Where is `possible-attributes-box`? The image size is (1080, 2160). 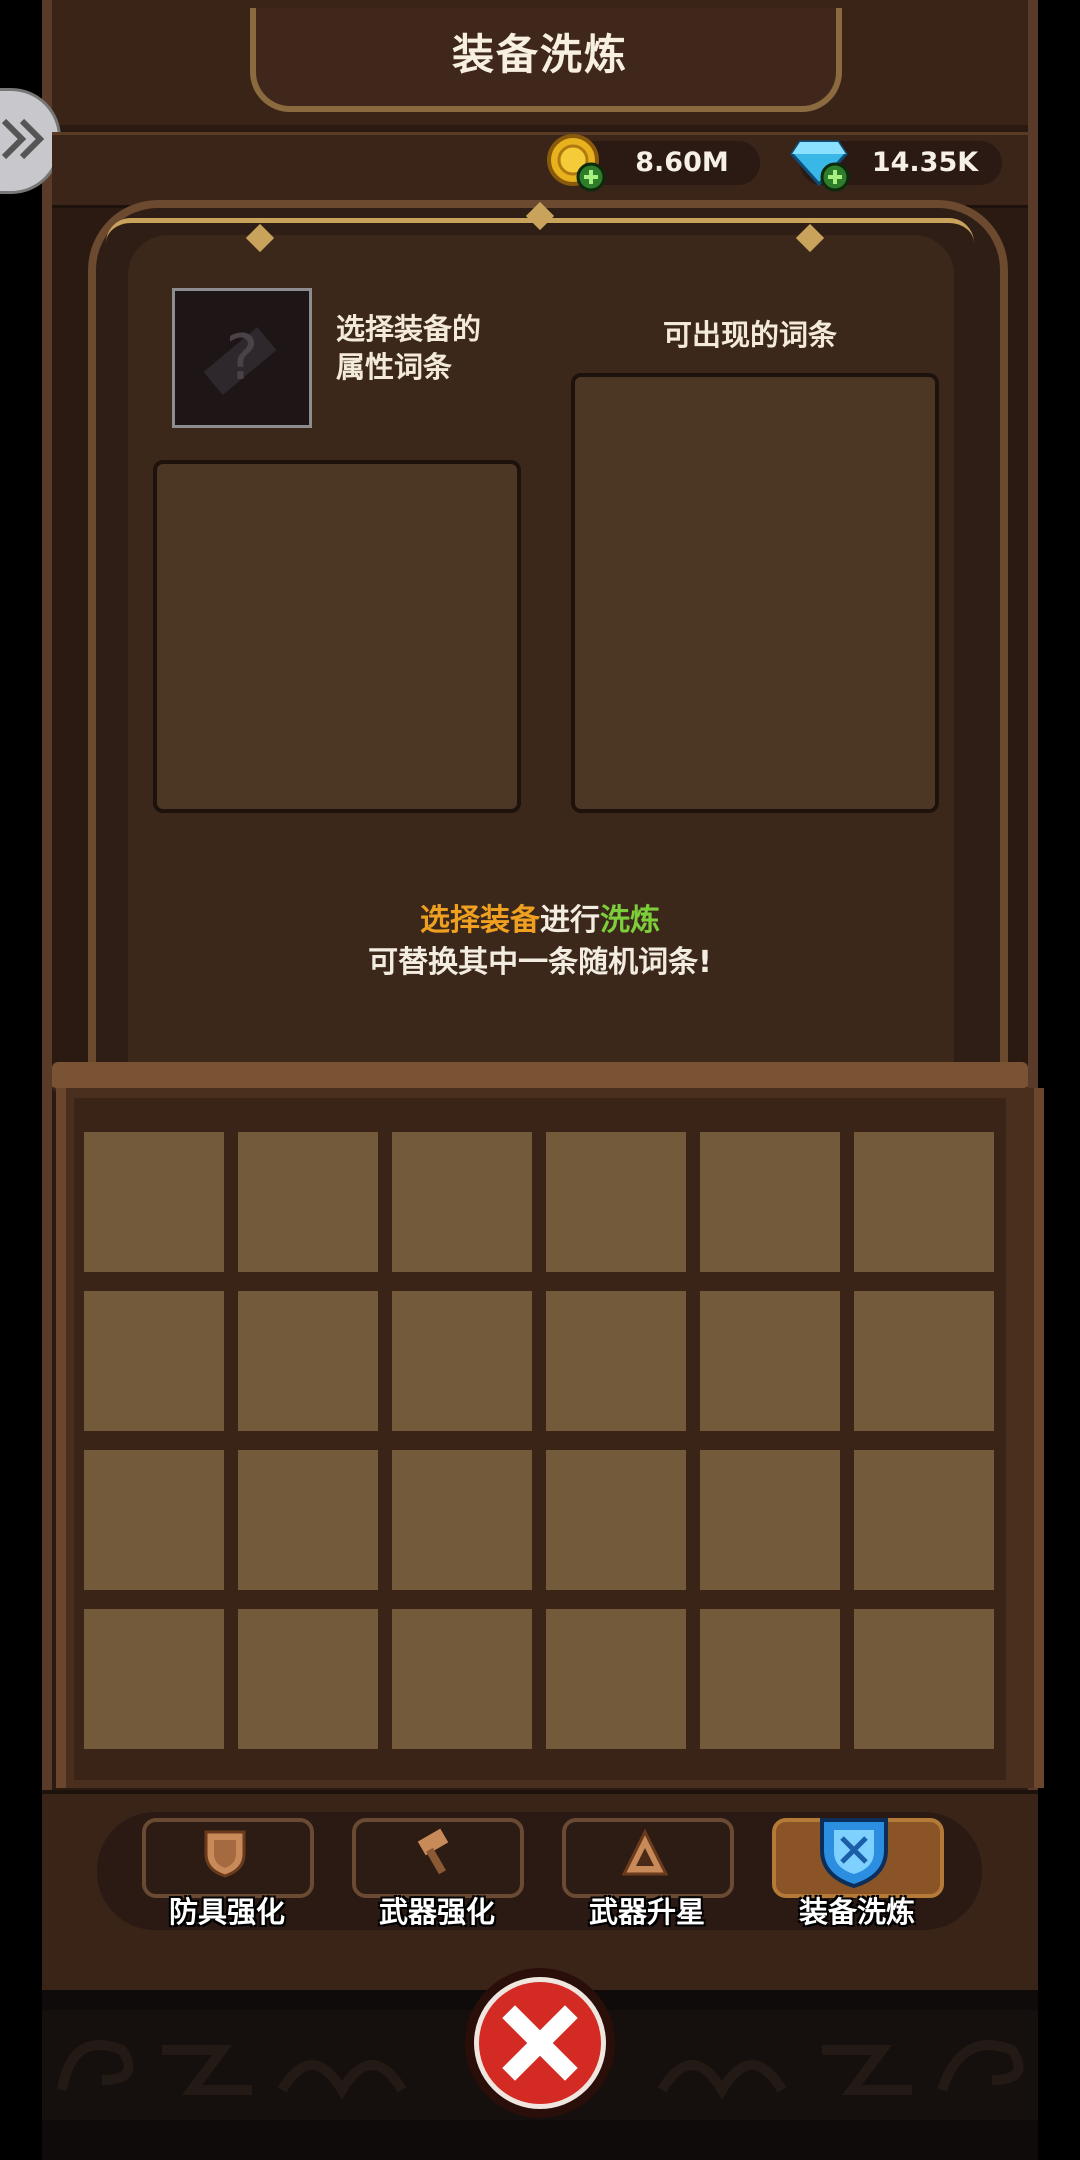 possible-attributes-box is located at coordinates (755, 593).